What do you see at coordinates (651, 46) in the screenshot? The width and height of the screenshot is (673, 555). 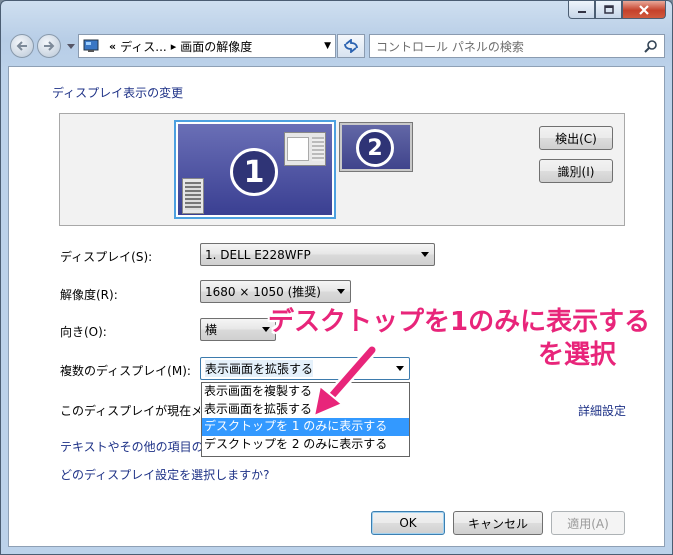 I see `search-icon` at bounding box center [651, 46].